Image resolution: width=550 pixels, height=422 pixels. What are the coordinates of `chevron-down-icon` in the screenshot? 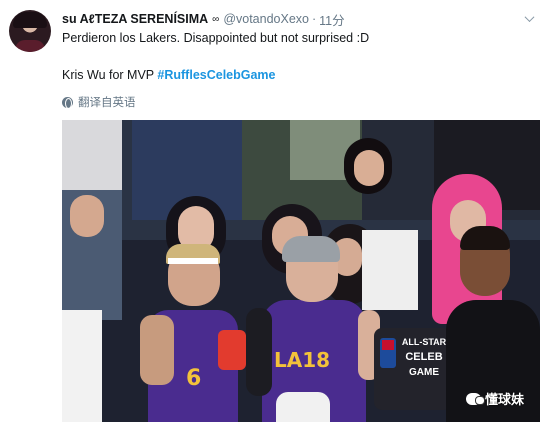 It's located at (529, 18).